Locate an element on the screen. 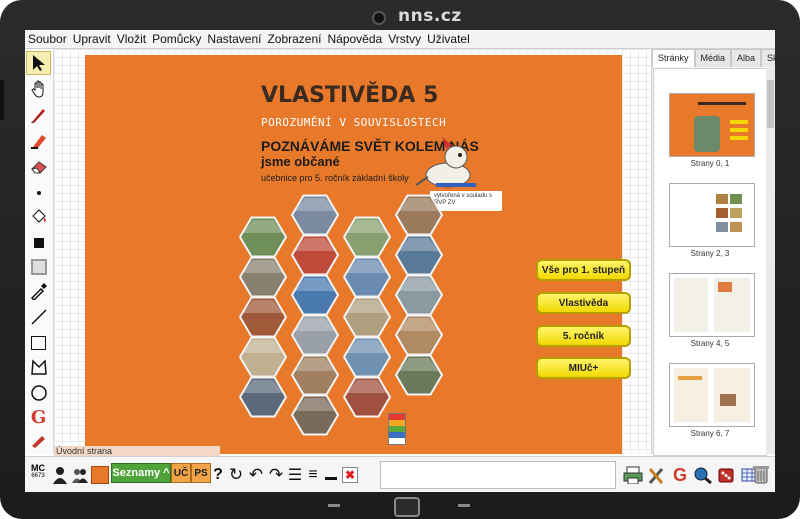 The image size is (800, 519). tab-media: Média is located at coordinates (713, 58).